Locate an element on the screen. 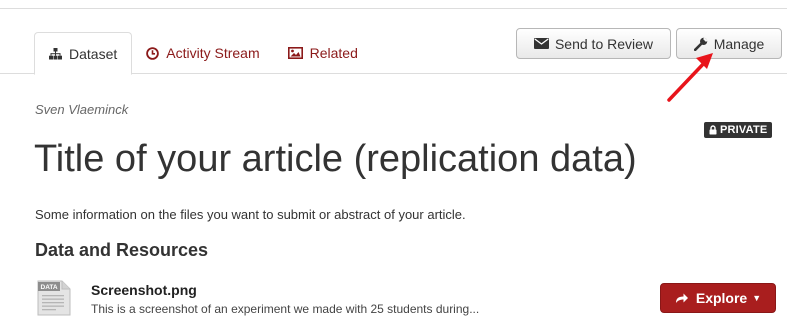  dataset-tabs: Dataset Activity Stream Related is located at coordinates (203, 53).